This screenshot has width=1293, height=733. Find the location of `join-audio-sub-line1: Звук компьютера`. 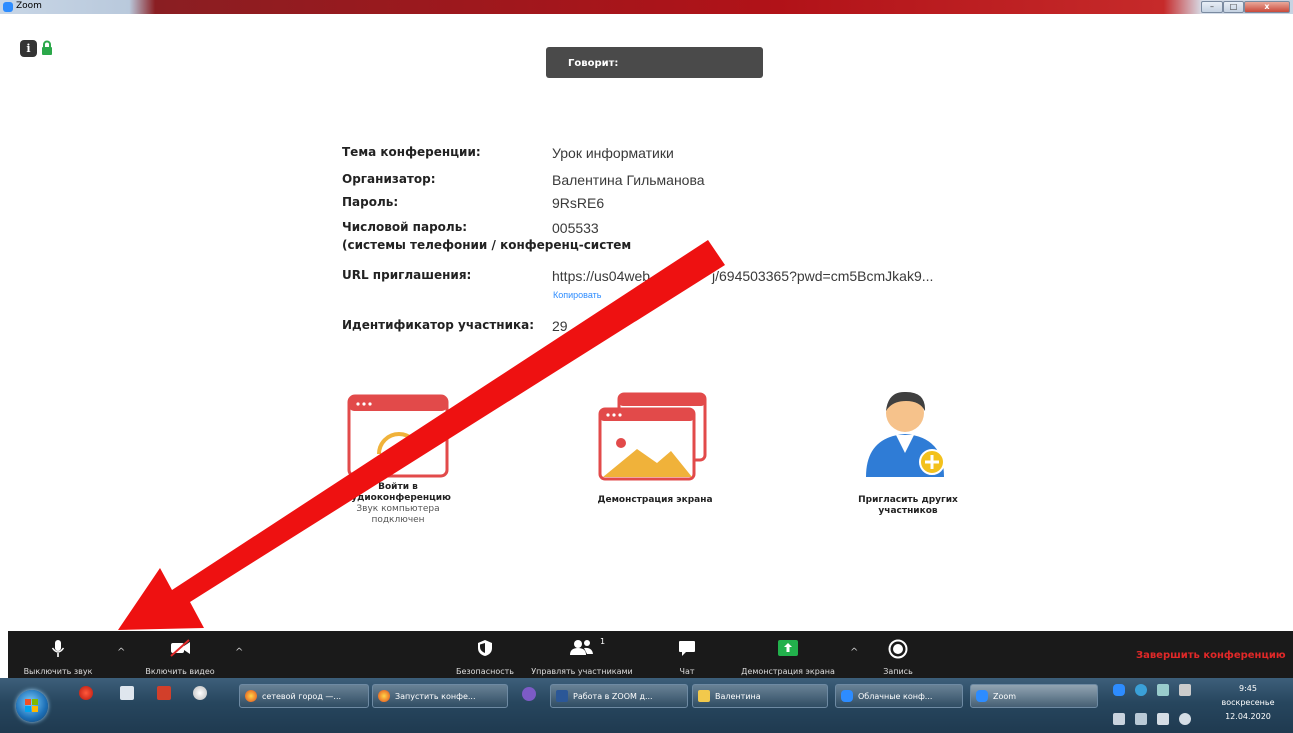

join-audio-sub-line1: Звук компьютера is located at coordinates (398, 509).